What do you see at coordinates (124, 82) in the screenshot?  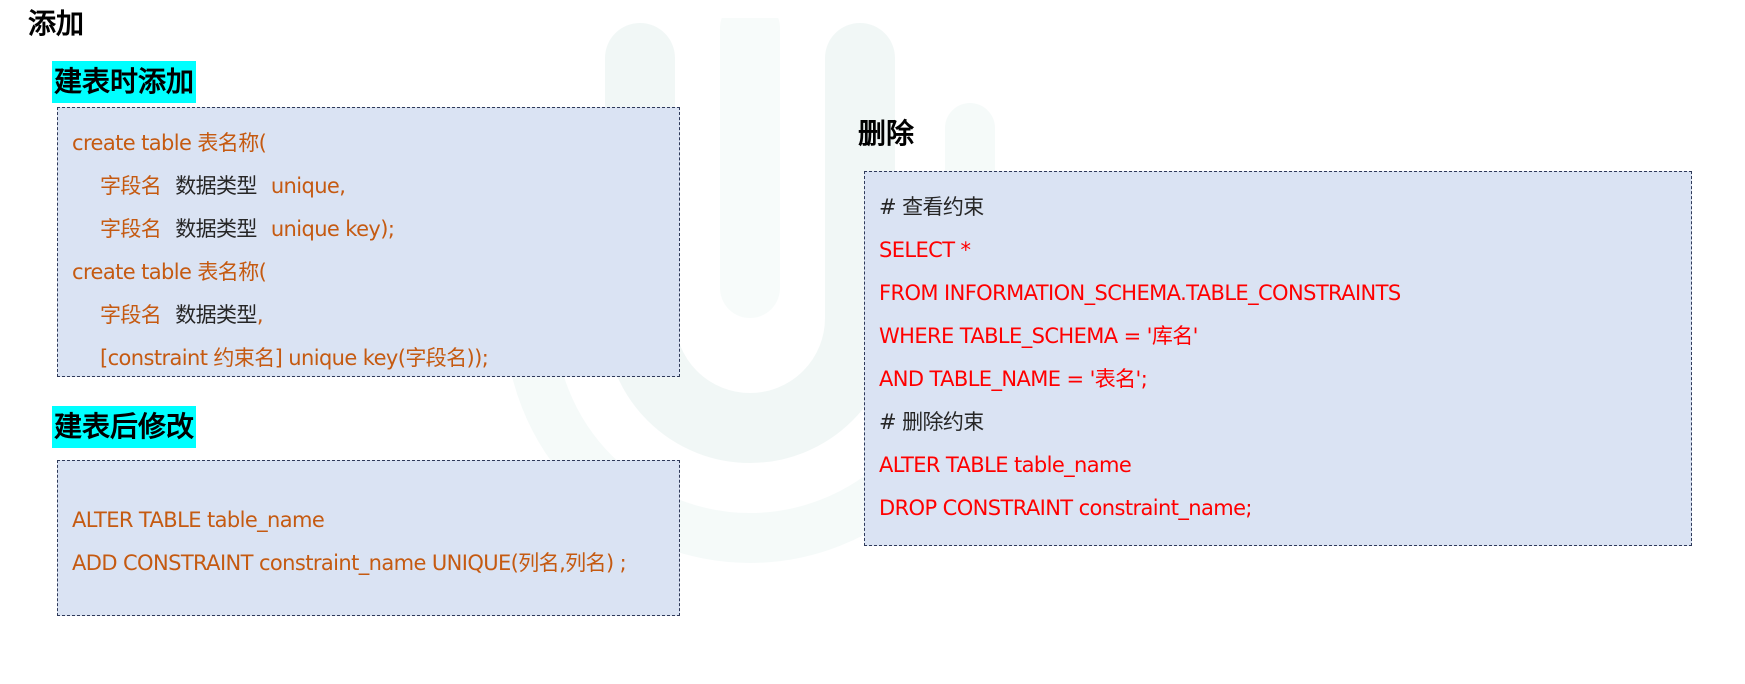 I see `section-heading-on-create: 建表时添加` at bounding box center [124, 82].